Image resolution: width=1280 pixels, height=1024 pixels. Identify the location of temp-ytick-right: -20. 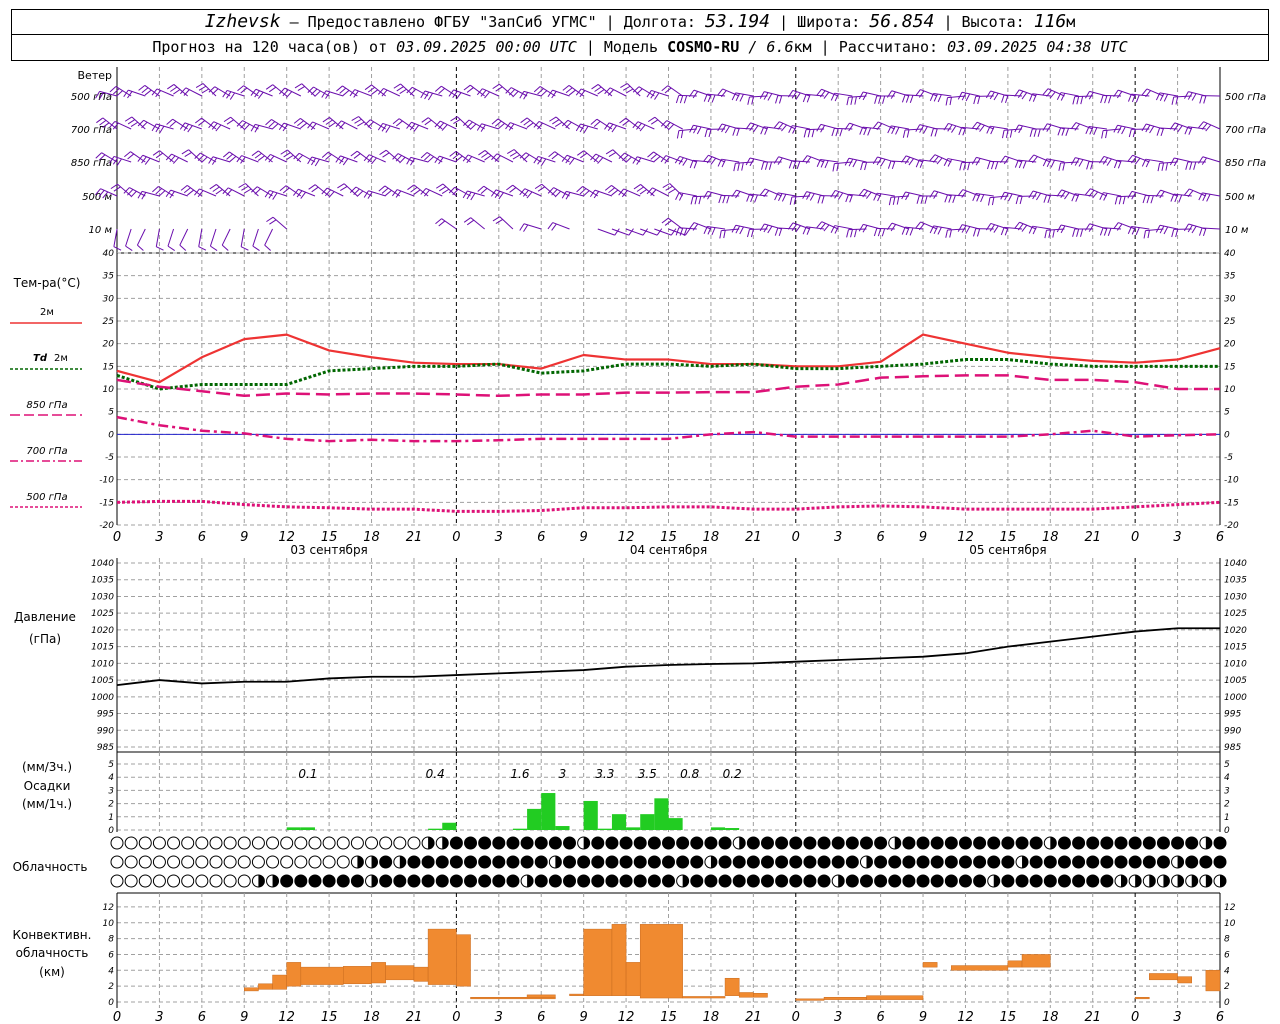
(1231, 526).